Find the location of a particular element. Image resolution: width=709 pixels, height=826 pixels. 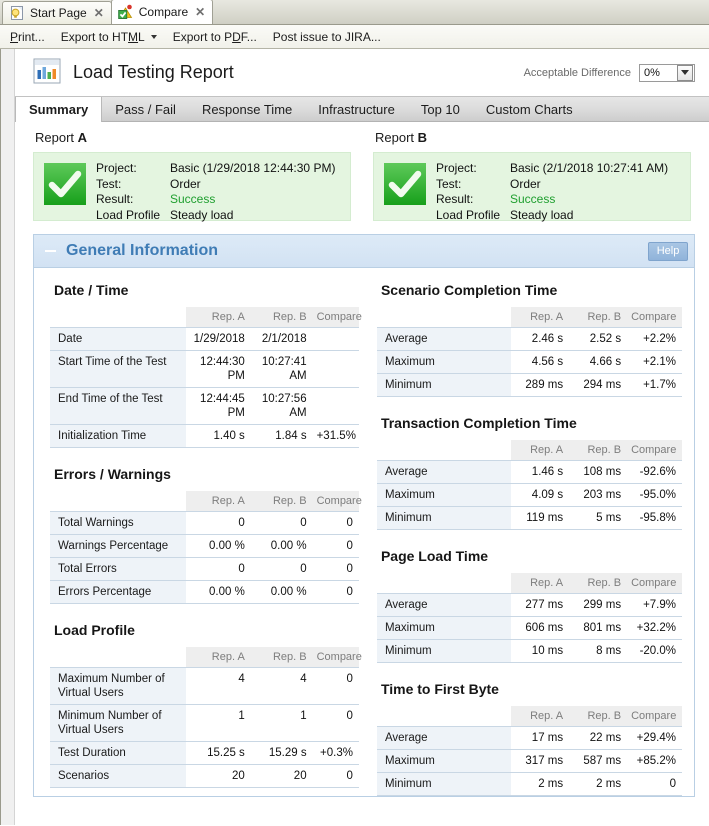

tab-top-10: Top 10 is located at coordinates (440, 109).